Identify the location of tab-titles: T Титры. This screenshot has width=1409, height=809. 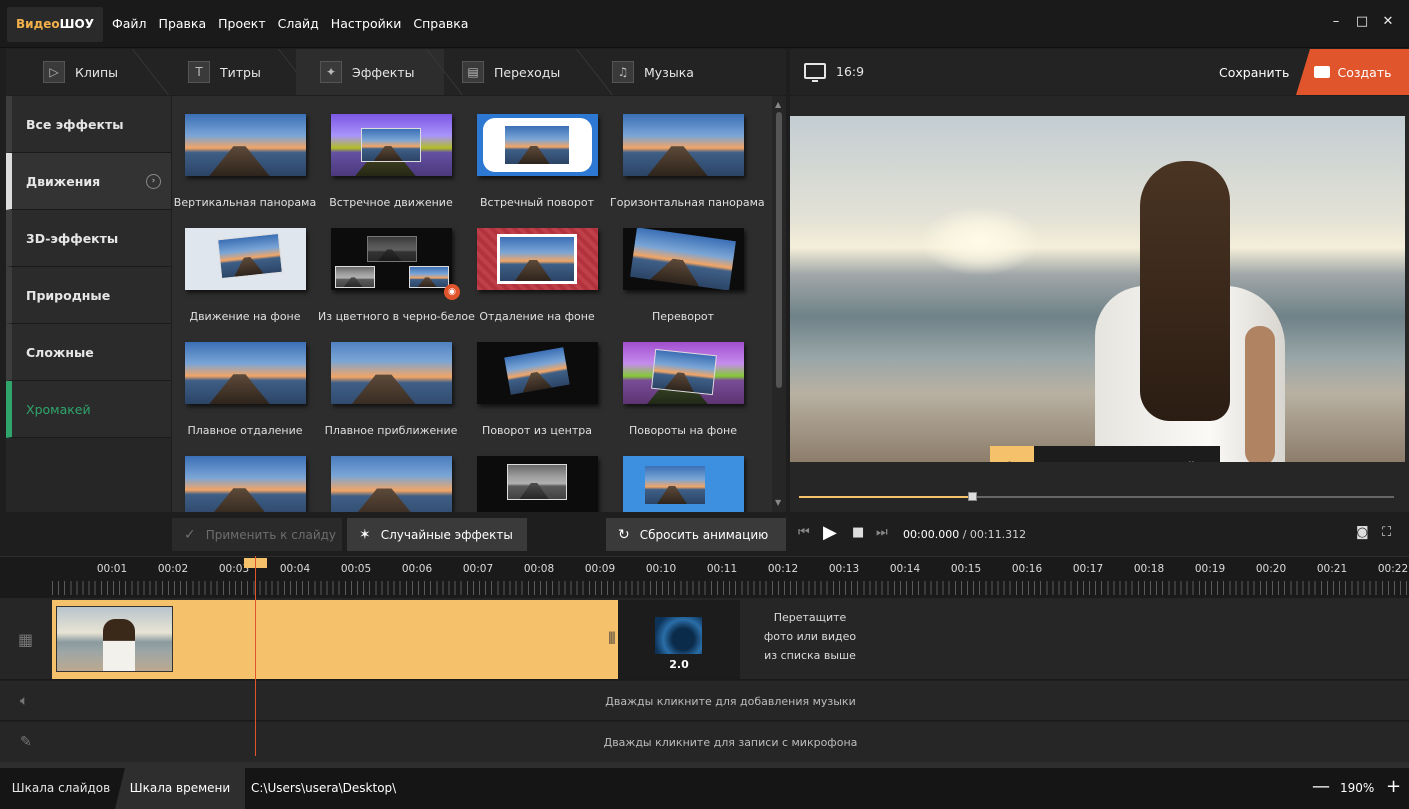
(243, 72).